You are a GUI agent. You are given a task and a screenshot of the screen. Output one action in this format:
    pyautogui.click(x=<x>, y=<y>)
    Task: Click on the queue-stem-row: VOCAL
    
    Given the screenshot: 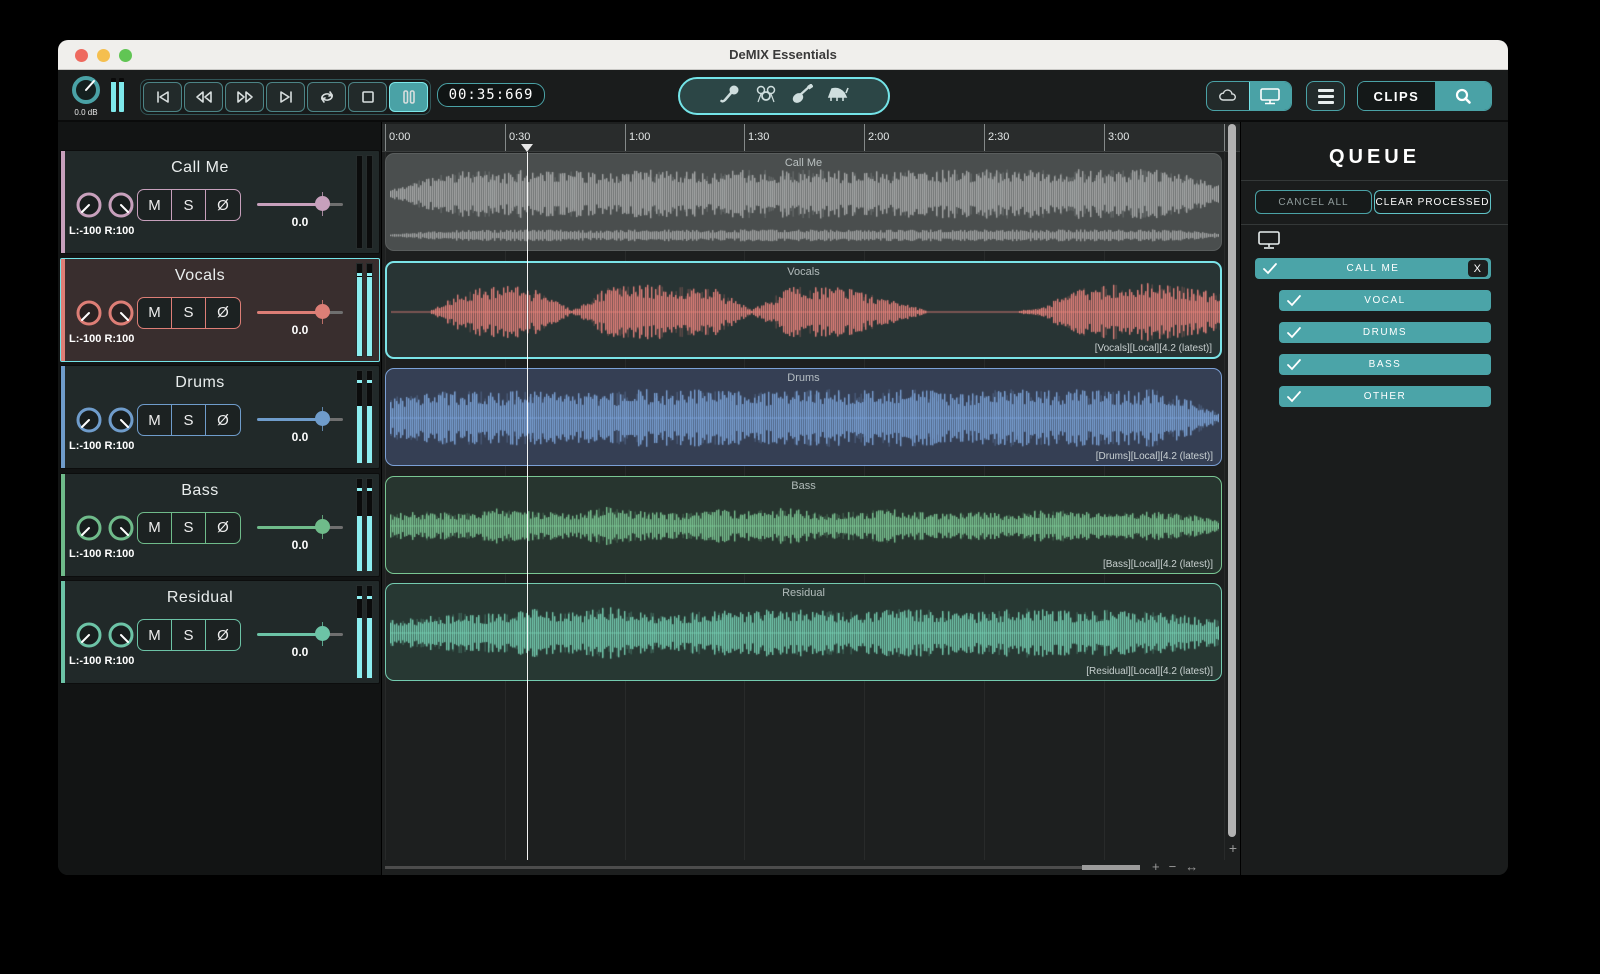 What is the action you would take?
    pyautogui.click(x=1385, y=300)
    